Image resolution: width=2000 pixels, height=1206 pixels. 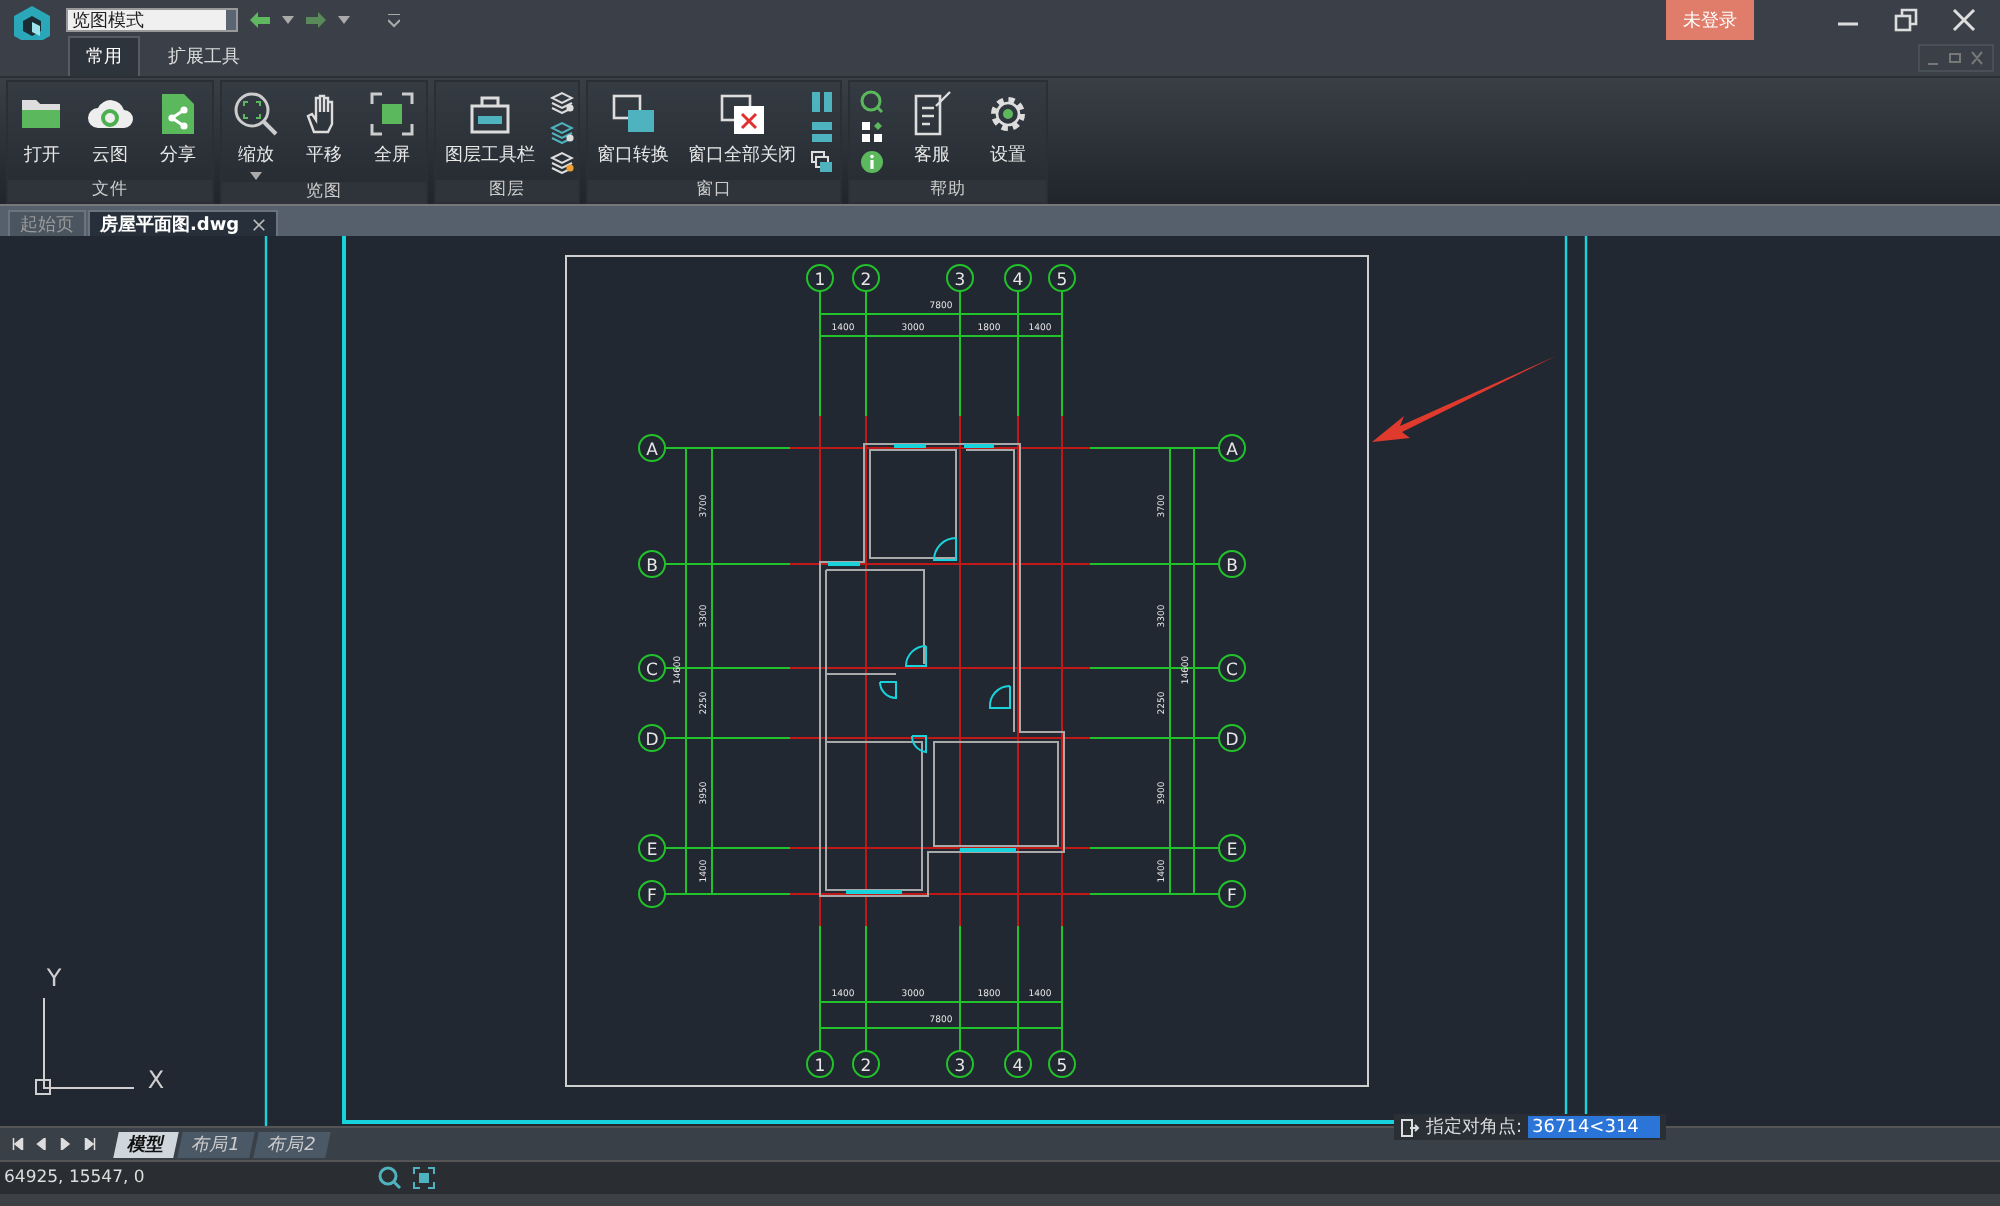 What do you see at coordinates (1594, 1127) in the screenshot?
I see `coordinate-input: 36714<314` at bounding box center [1594, 1127].